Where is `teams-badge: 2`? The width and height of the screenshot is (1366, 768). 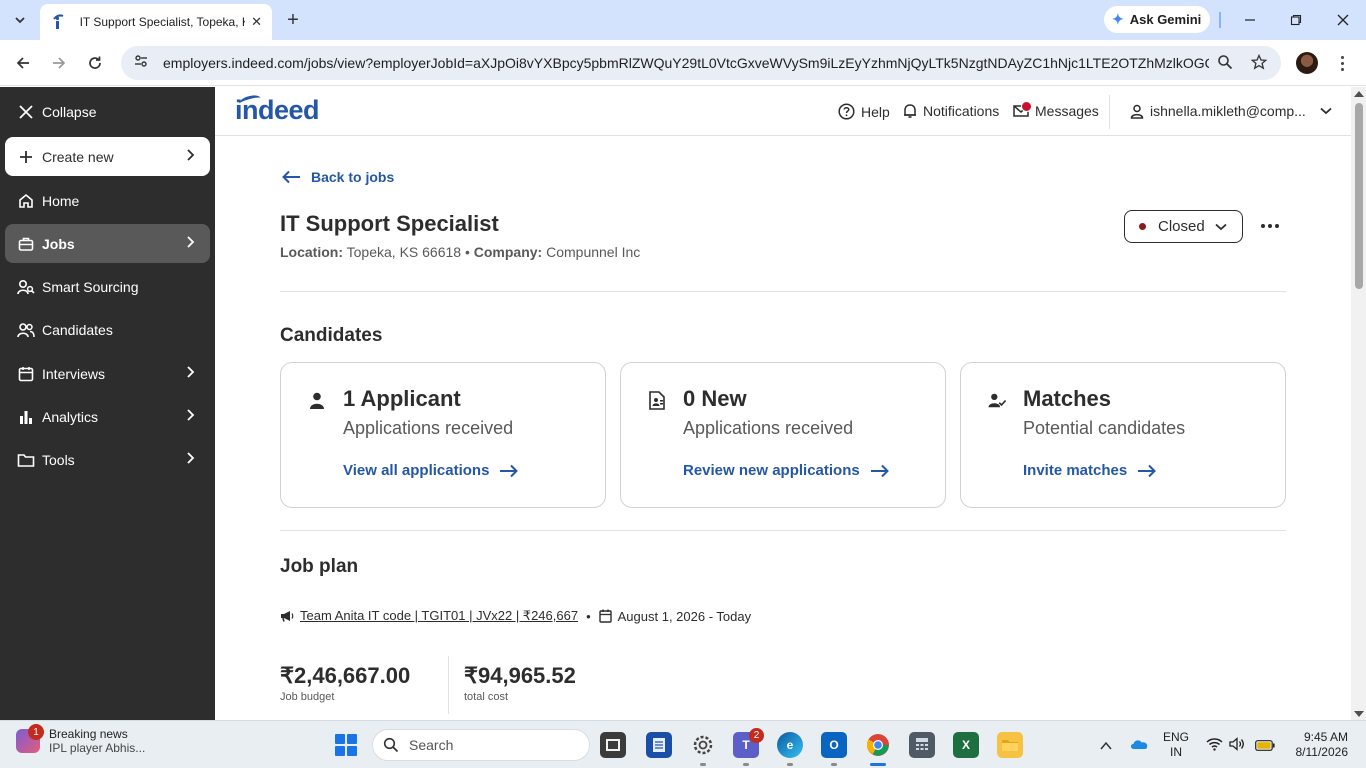
teams-badge: 2 is located at coordinates (756, 735).